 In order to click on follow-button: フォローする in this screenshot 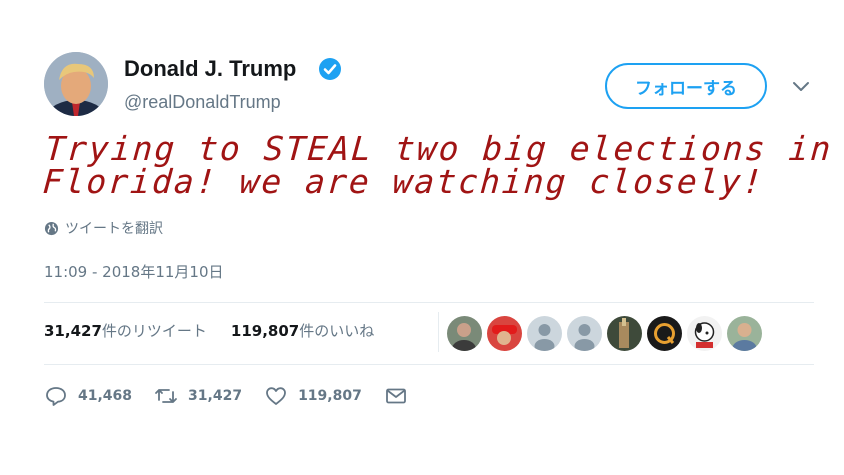, I will do `click(686, 86)`.